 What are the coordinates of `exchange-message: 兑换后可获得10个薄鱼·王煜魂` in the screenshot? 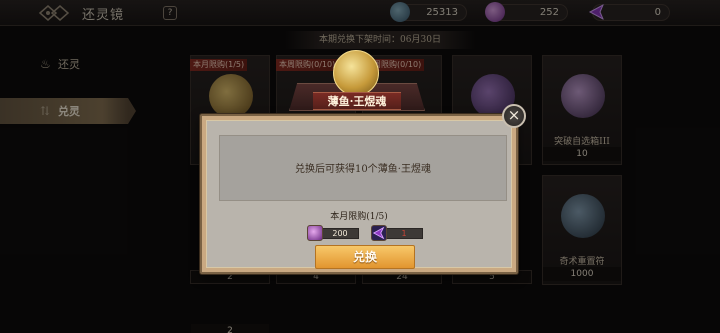 It's located at (363, 169).